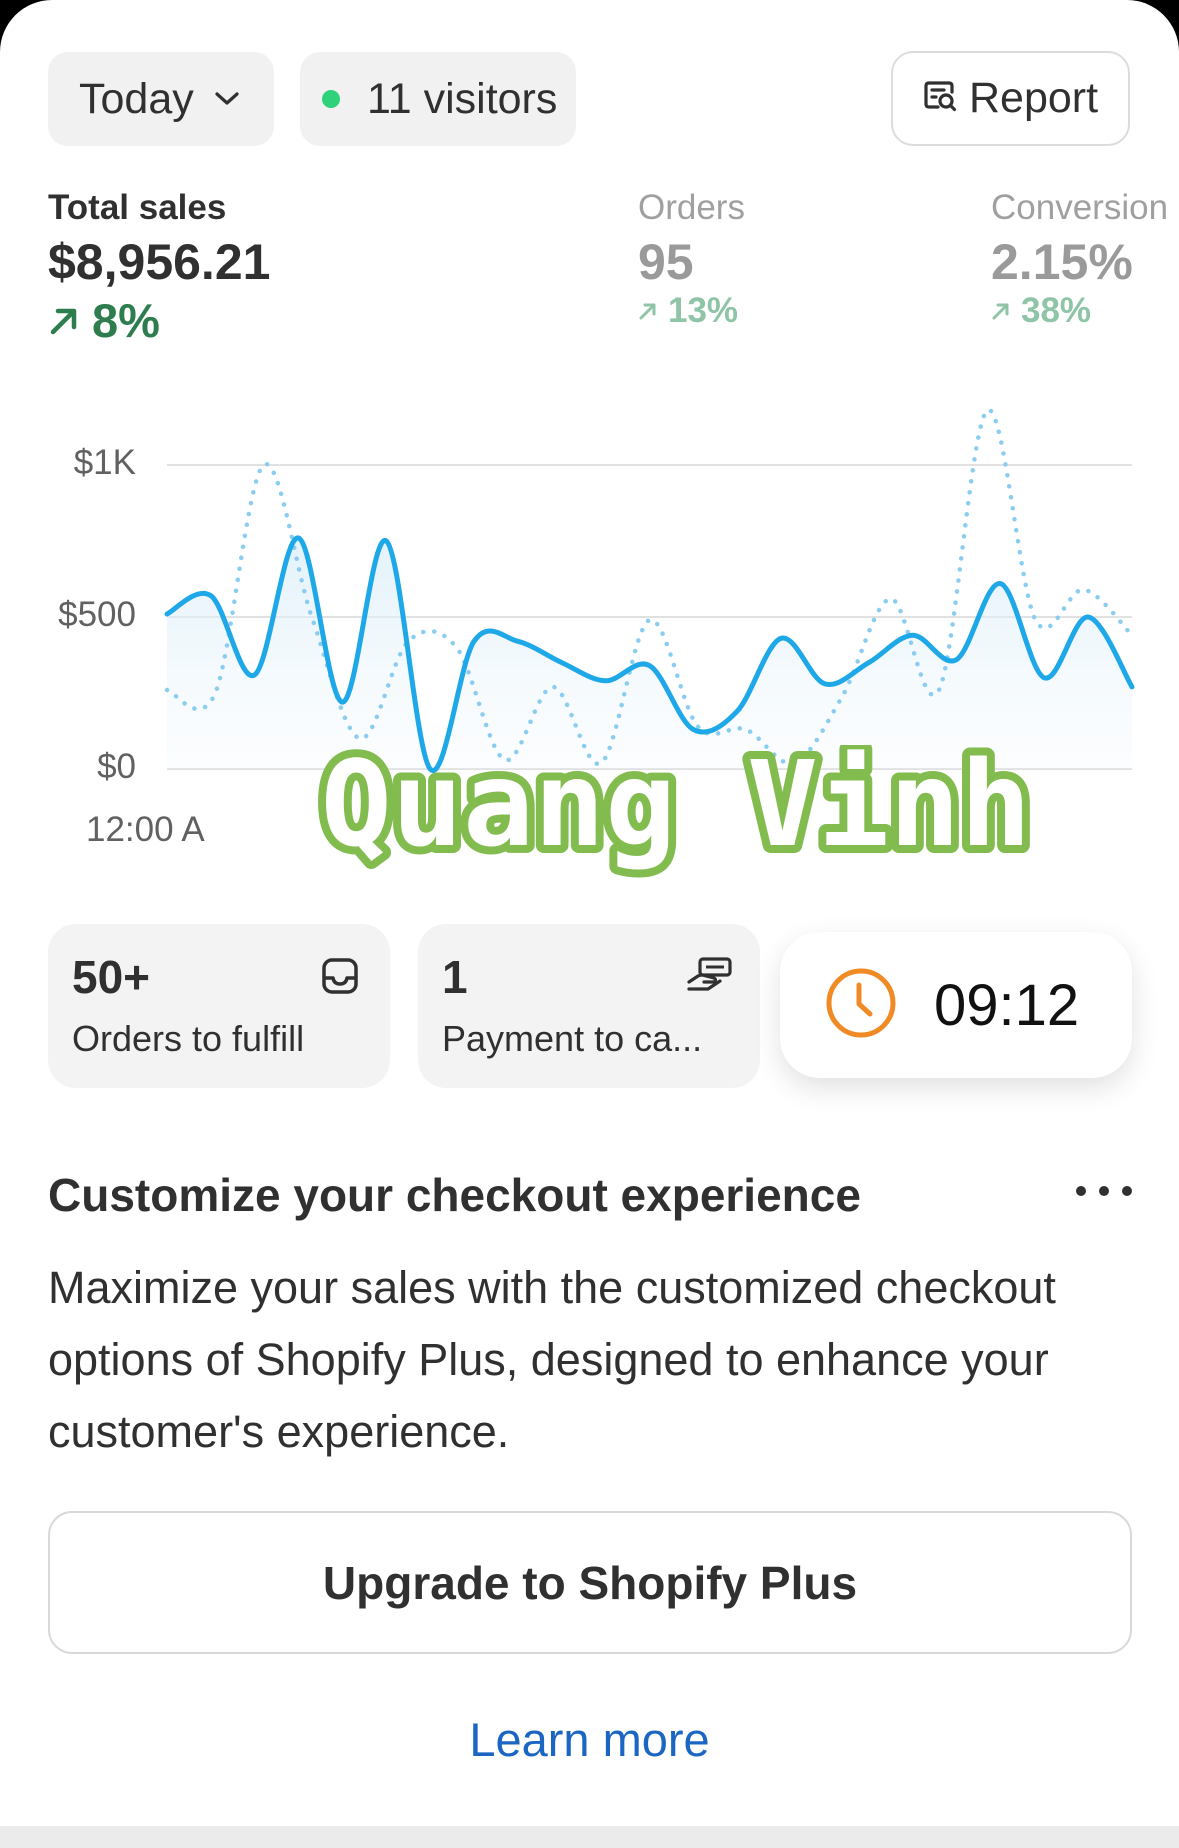 The width and height of the screenshot is (1179, 1848). I want to click on clock-icon, so click(861, 1005).